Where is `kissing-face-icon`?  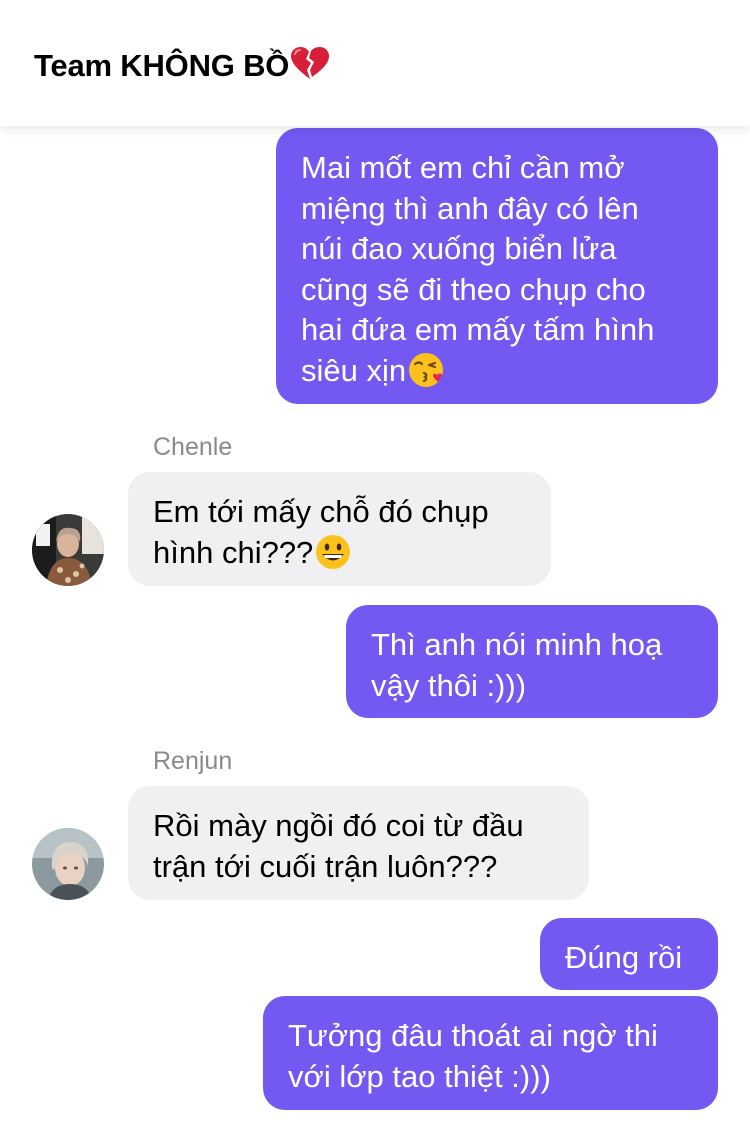 kissing-face-icon is located at coordinates (426, 370).